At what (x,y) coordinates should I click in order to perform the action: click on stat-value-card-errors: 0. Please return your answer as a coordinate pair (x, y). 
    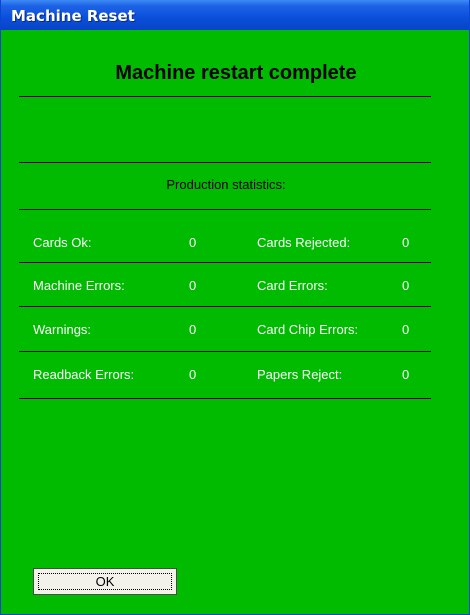
    Looking at the image, I should click on (406, 285).